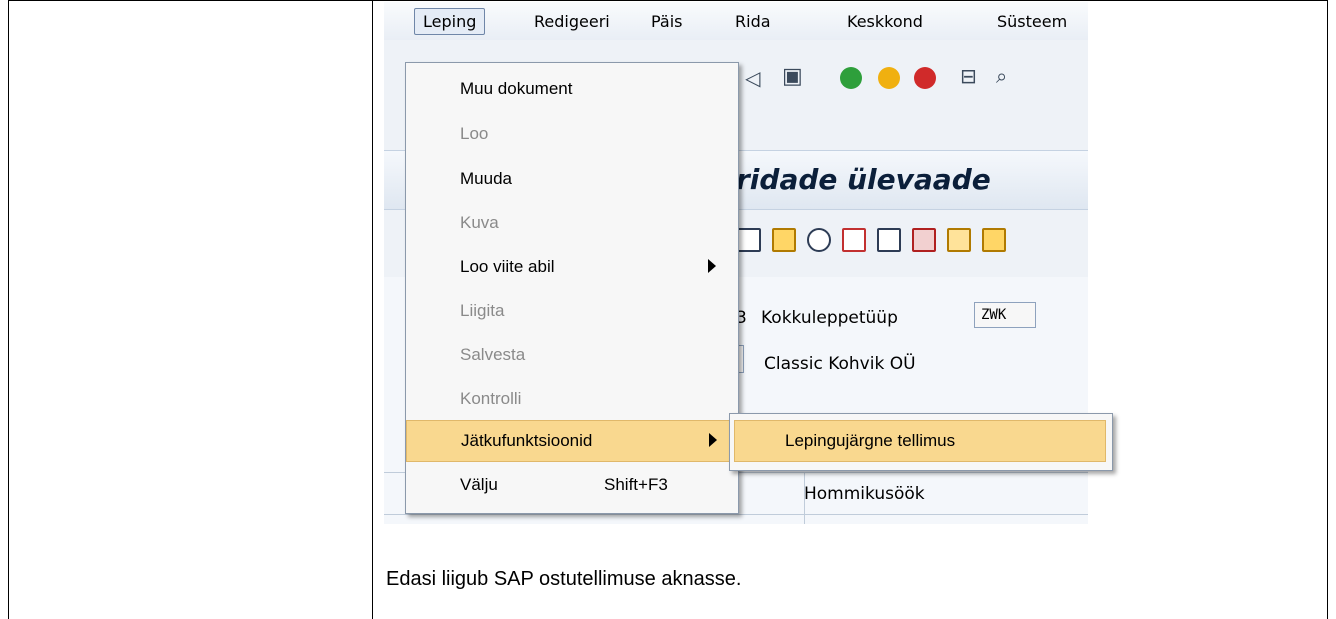 Image resolution: width=1336 pixels, height=619 pixels. What do you see at coordinates (572, 135) in the screenshot?
I see `menu-item-loo: Loo` at bounding box center [572, 135].